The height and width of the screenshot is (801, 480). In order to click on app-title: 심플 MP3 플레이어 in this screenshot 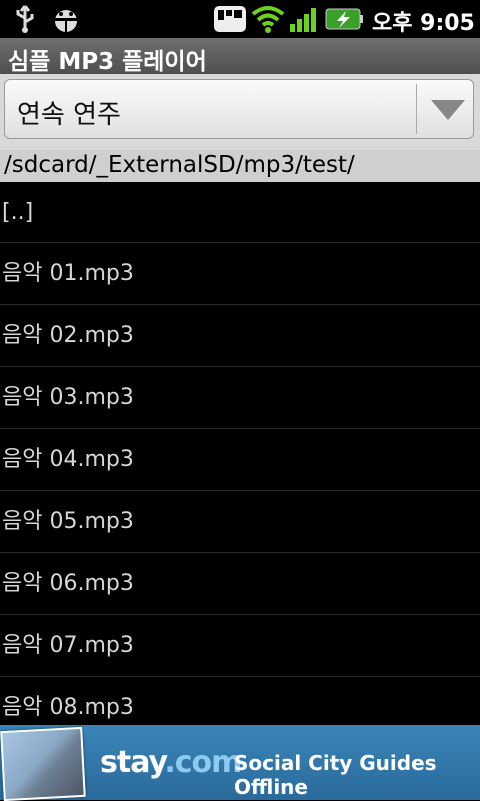, I will do `click(107, 62)`.